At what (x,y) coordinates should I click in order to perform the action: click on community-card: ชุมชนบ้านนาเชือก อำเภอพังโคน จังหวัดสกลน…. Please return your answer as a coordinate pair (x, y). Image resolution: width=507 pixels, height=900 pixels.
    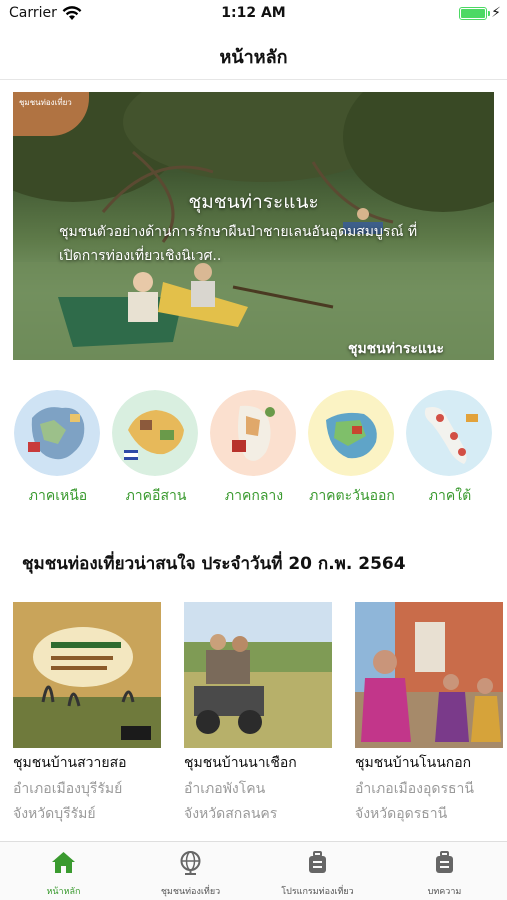
    Looking at the image, I should click on (258, 717).